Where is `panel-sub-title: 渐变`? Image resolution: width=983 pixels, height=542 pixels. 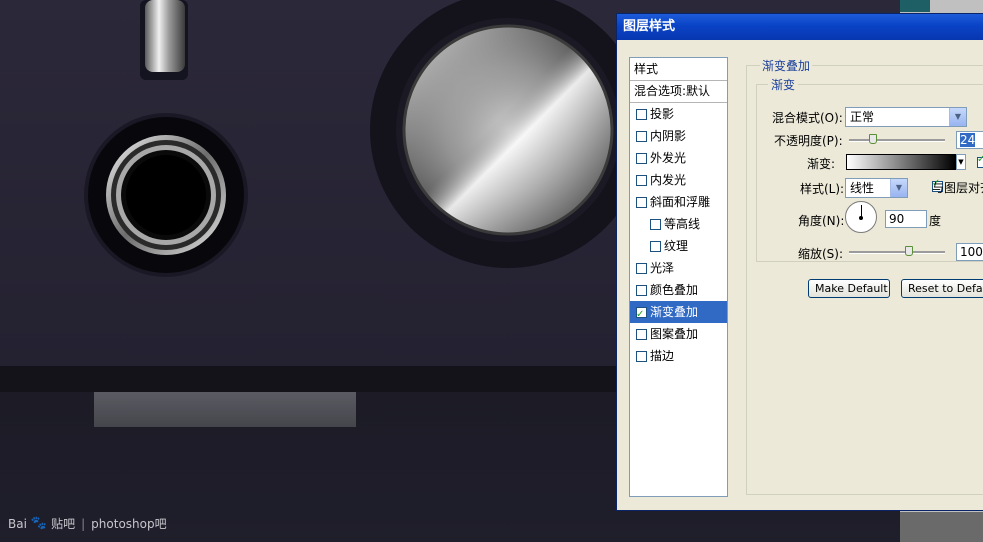 panel-sub-title: 渐变 is located at coordinates (783, 84).